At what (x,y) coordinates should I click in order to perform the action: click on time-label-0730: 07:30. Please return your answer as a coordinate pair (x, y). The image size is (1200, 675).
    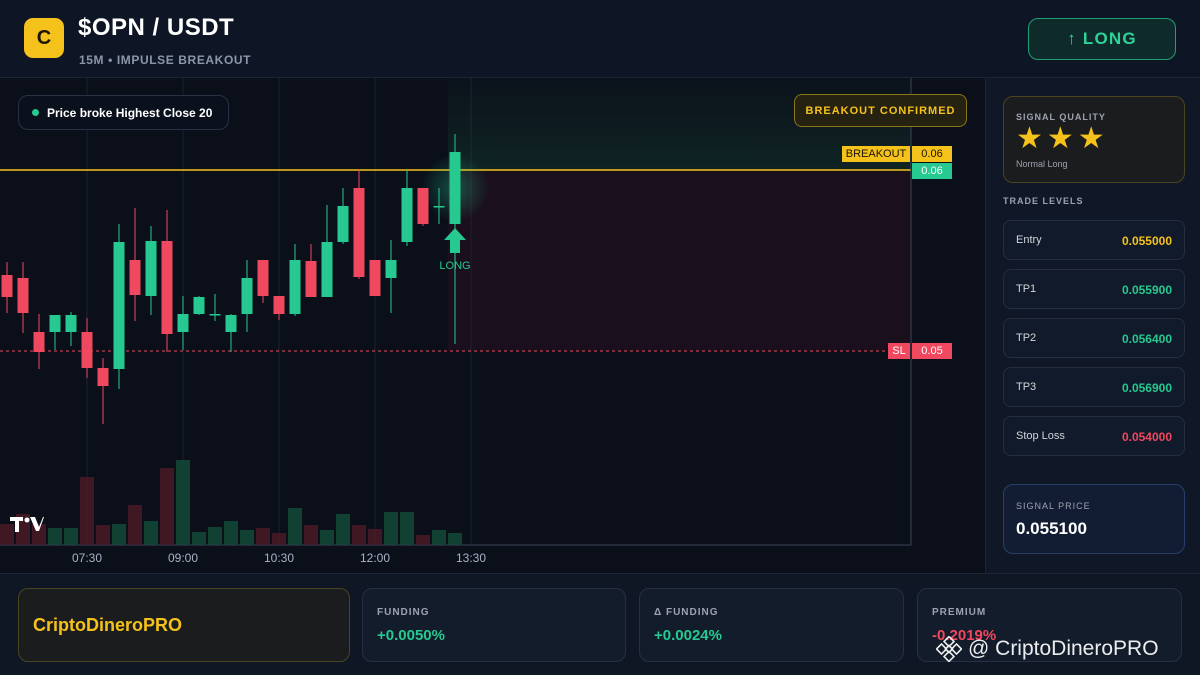
    Looking at the image, I should click on (87, 558).